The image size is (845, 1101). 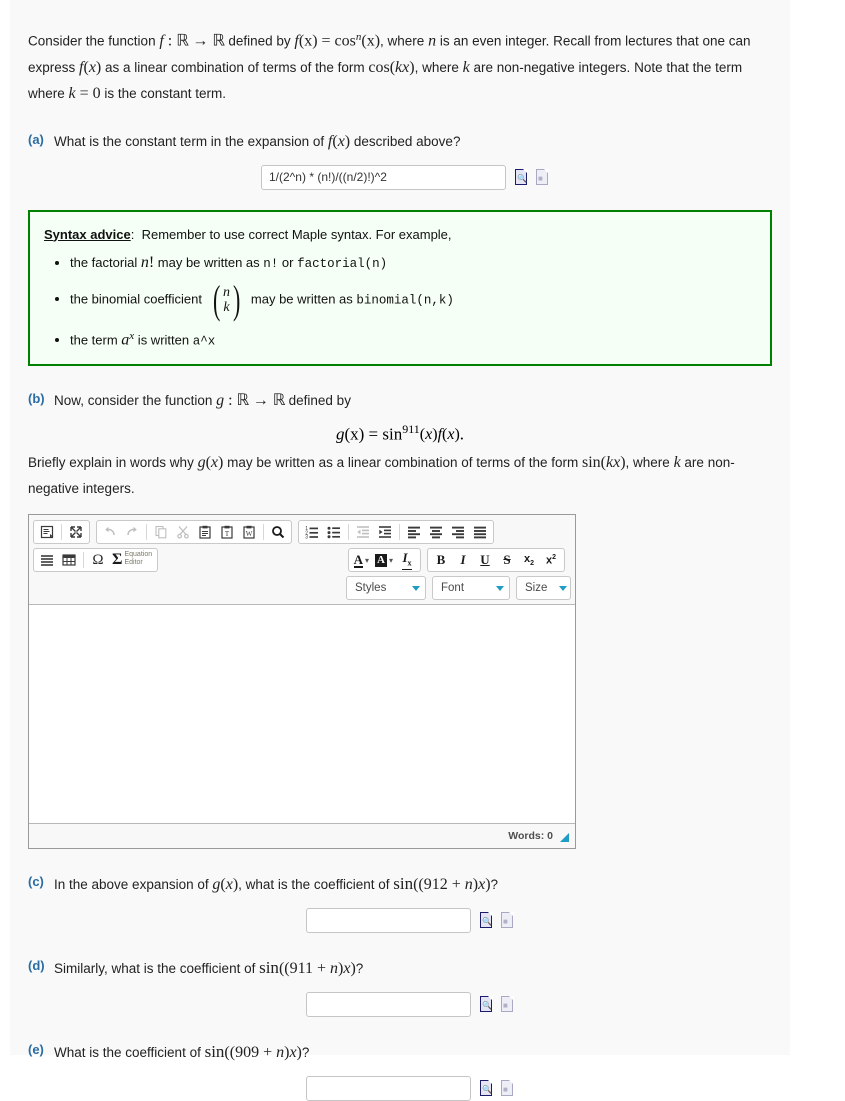 What do you see at coordinates (302, 298) in the screenshot?
I see `advice-2-mid: may be written as` at bounding box center [302, 298].